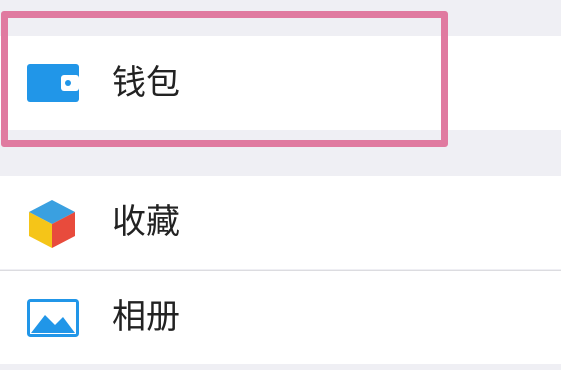 The image size is (561, 370). What do you see at coordinates (146, 83) in the screenshot?
I see `menu-item-label: 钱包` at bounding box center [146, 83].